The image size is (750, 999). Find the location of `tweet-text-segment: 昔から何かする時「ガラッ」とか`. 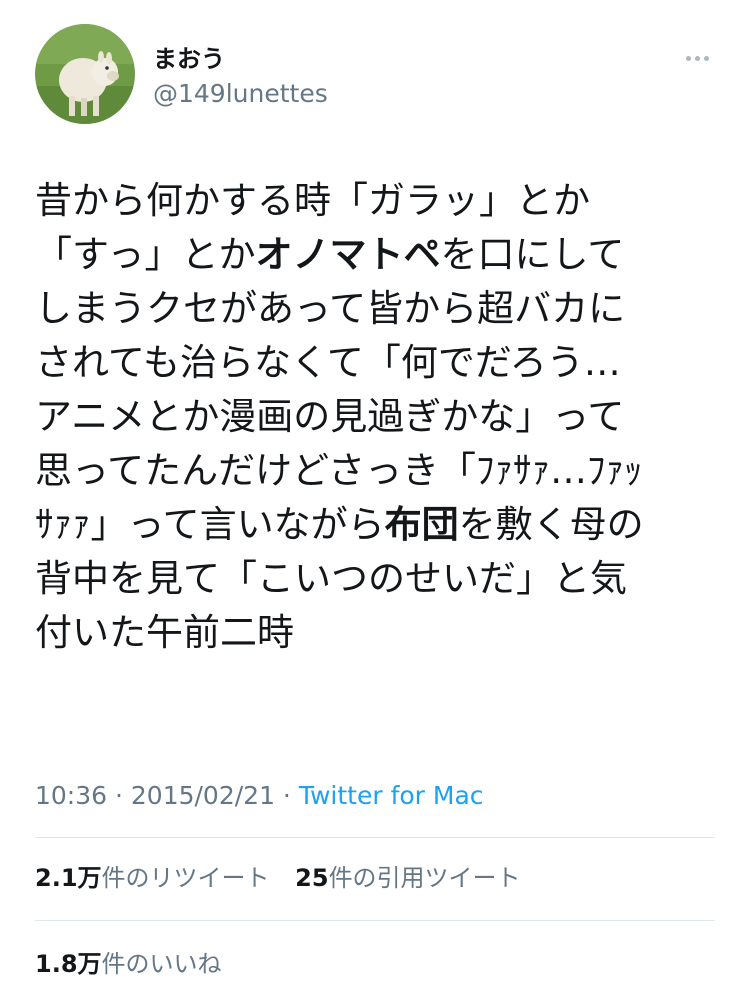

tweet-text-segment: 昔から何かする時「ガラッ」とか is located at coordinates (312, 200).